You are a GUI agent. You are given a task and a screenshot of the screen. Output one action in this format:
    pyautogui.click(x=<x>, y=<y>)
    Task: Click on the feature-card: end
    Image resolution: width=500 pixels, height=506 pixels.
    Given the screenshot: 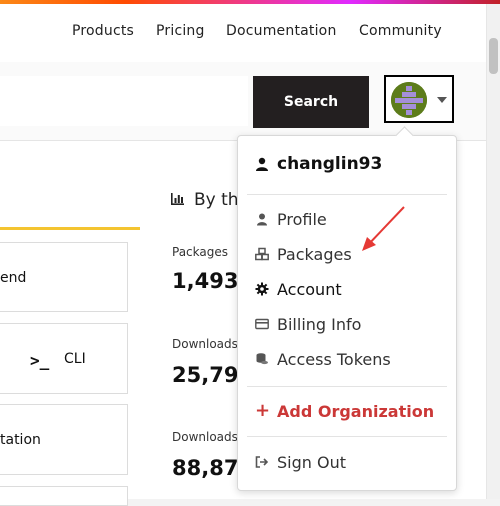 What is the action you would take?
    pyautogui.click(x=64, y=277)
    